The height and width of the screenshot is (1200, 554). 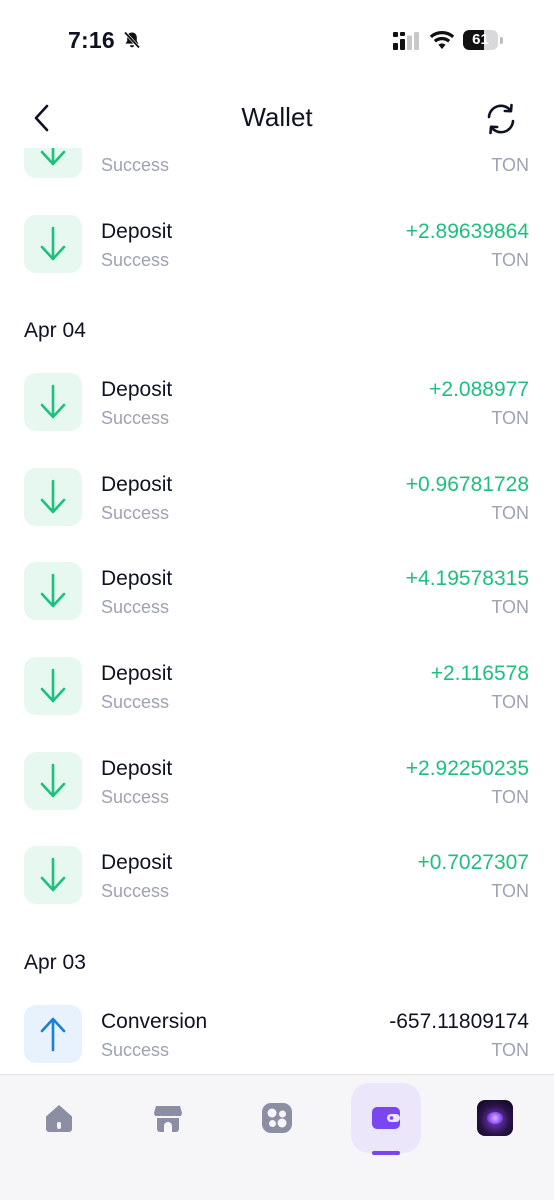 What do you see at coordinates (442, 39) in the screenshot?
I see `wifi-icon` at bounding box center [442, 39].